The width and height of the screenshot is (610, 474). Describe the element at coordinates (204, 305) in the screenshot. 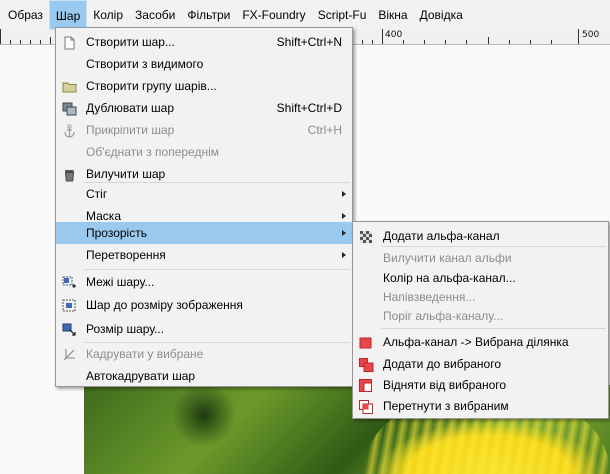

I see `menu-item-layer-to-image-size: Шар до розміру зображення` at that location.